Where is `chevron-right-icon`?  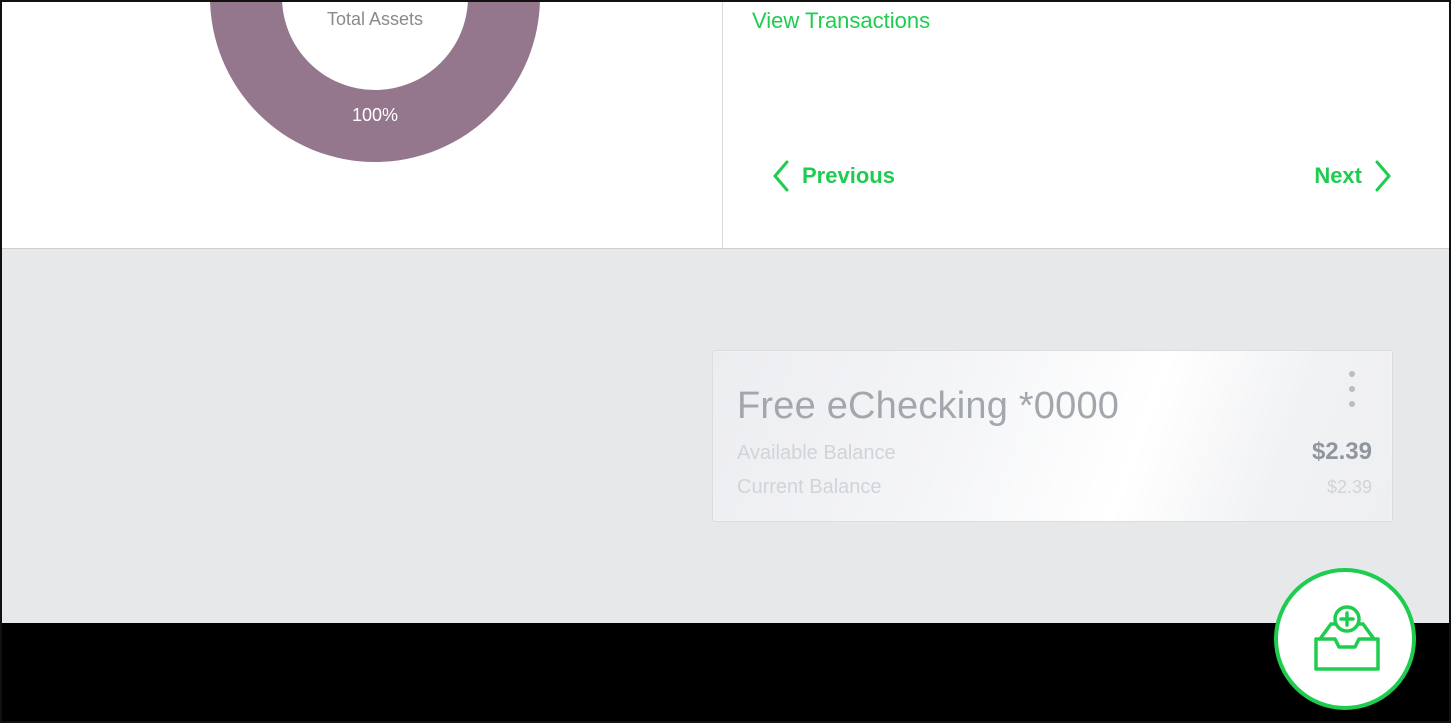 chevron-right-icon is located at coordinates (1383, 176).